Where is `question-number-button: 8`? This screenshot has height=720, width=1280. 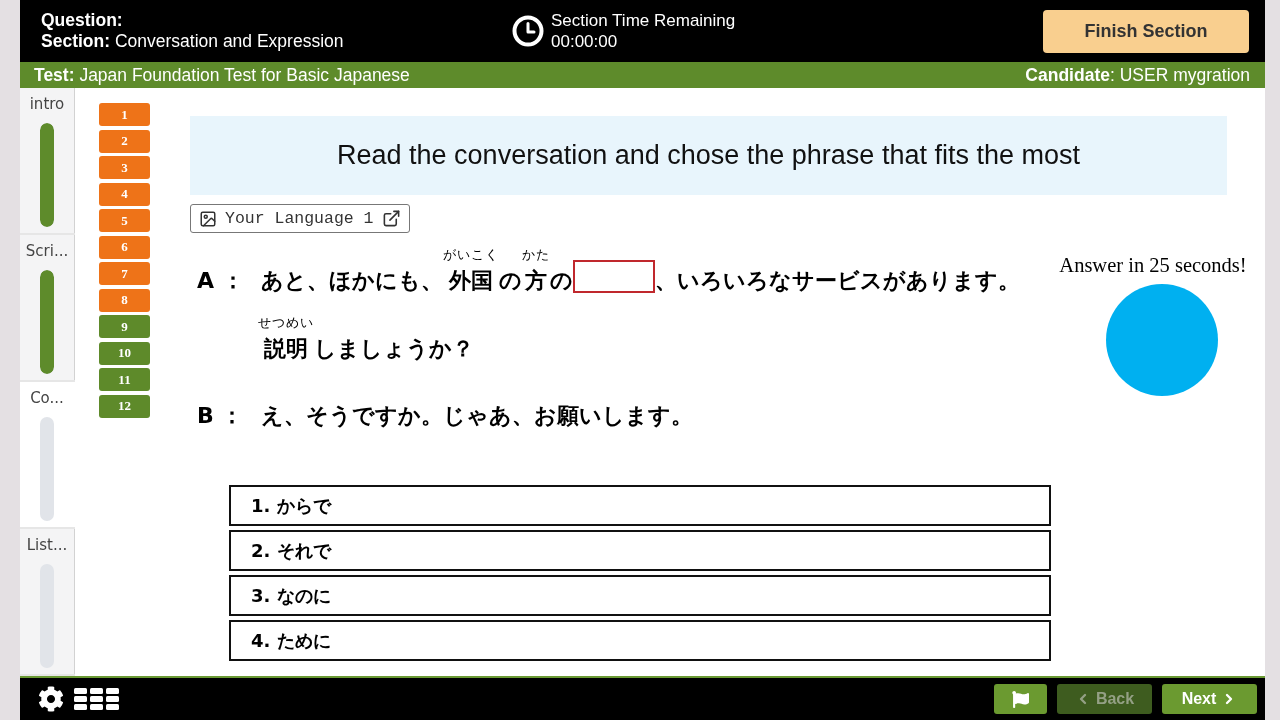
question-number-button: 8 is located at coordinates (124, 300).